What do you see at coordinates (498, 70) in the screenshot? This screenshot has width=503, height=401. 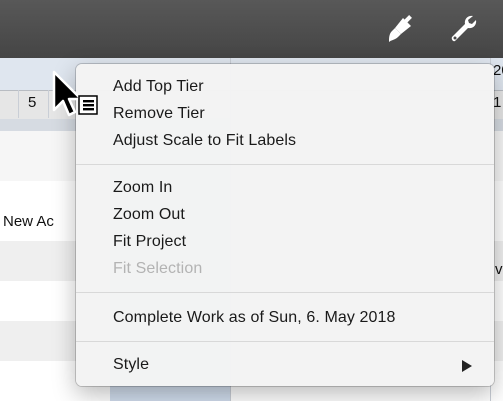 I see `timescale-label: 20` at bounding box center [498, 70].